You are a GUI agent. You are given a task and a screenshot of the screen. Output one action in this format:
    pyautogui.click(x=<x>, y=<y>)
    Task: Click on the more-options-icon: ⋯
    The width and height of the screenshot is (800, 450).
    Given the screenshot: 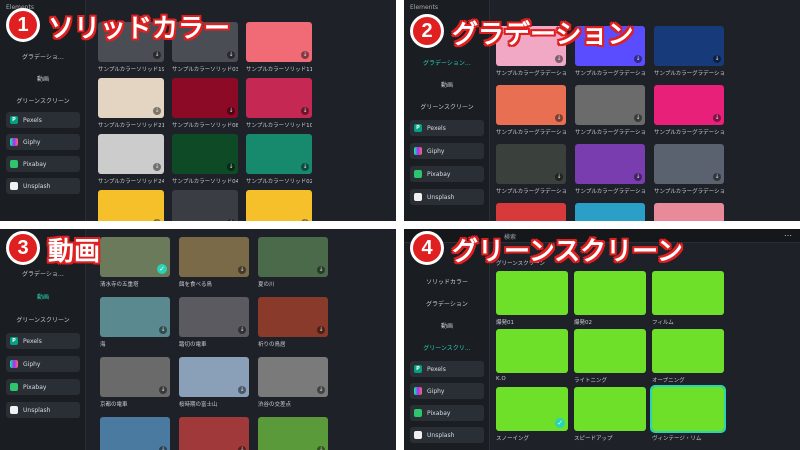 What is the action you would take?
    pyautogui.click(x=788, y=235)
    